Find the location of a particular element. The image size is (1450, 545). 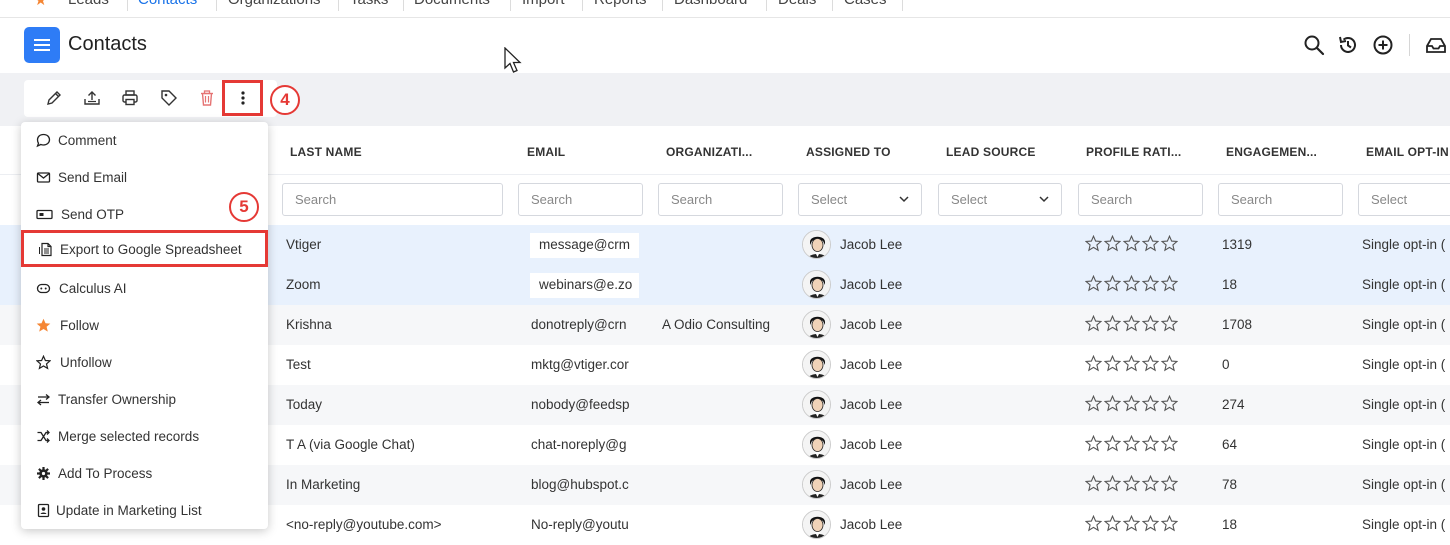

last-name-cell: Today is located at coordinates (398, 404).